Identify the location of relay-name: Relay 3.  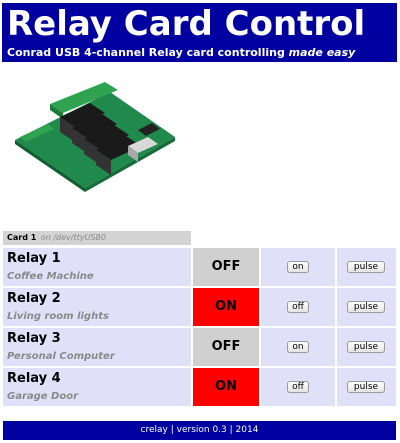
(34, 338).